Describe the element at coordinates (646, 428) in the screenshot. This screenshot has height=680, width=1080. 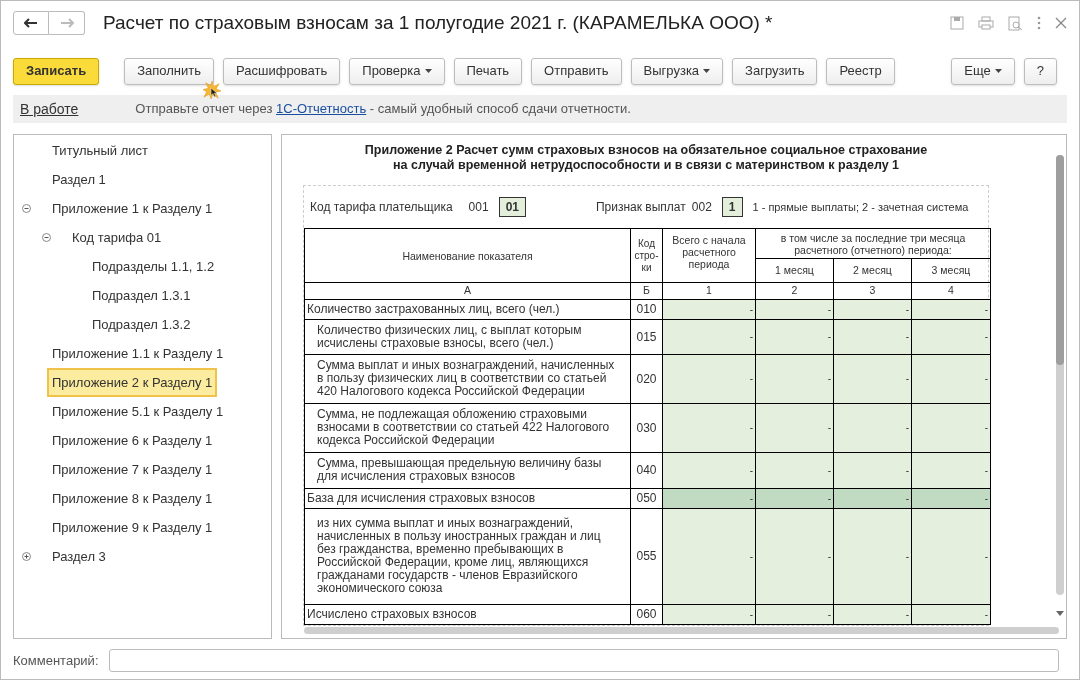
I see `row-code: 030` at that location.